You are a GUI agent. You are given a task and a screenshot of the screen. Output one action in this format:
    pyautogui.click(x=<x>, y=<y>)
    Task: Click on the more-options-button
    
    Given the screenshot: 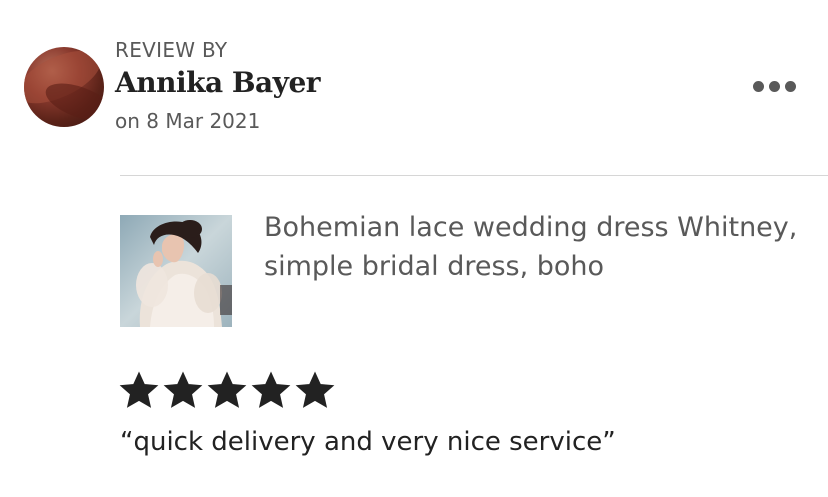 What is the action you would take?
    pyautogui.click(x=774, y=86)
    